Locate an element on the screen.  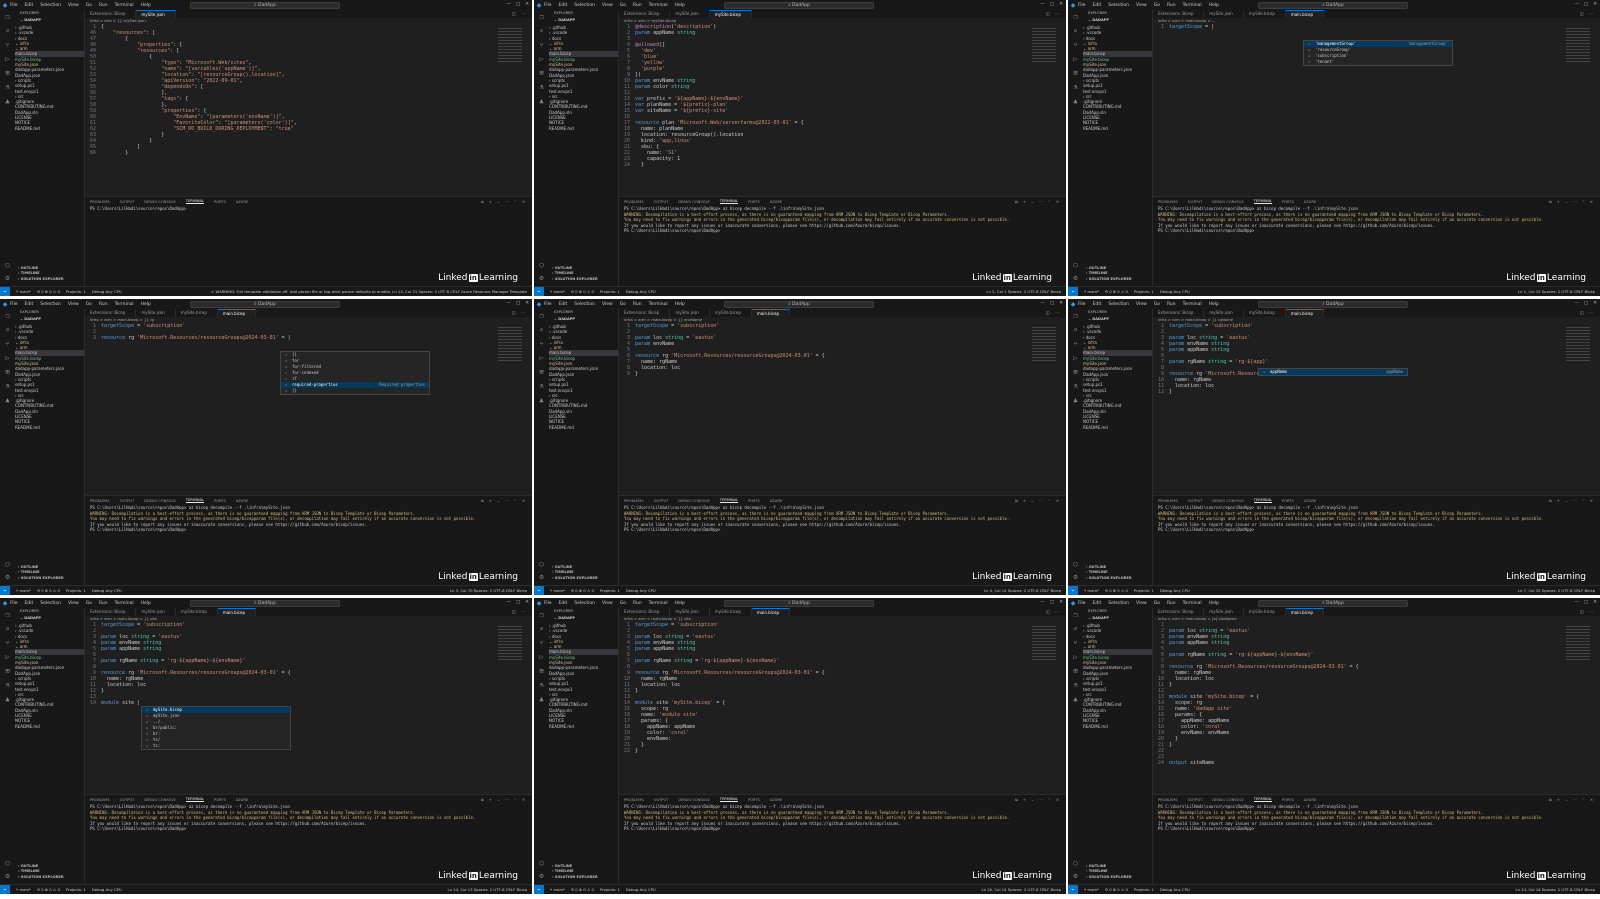
editor-status-info: Ln 20, Col 14 Spaces: 2 UTF-8 CRLF Bicep is located at coordinates (1024, 889).